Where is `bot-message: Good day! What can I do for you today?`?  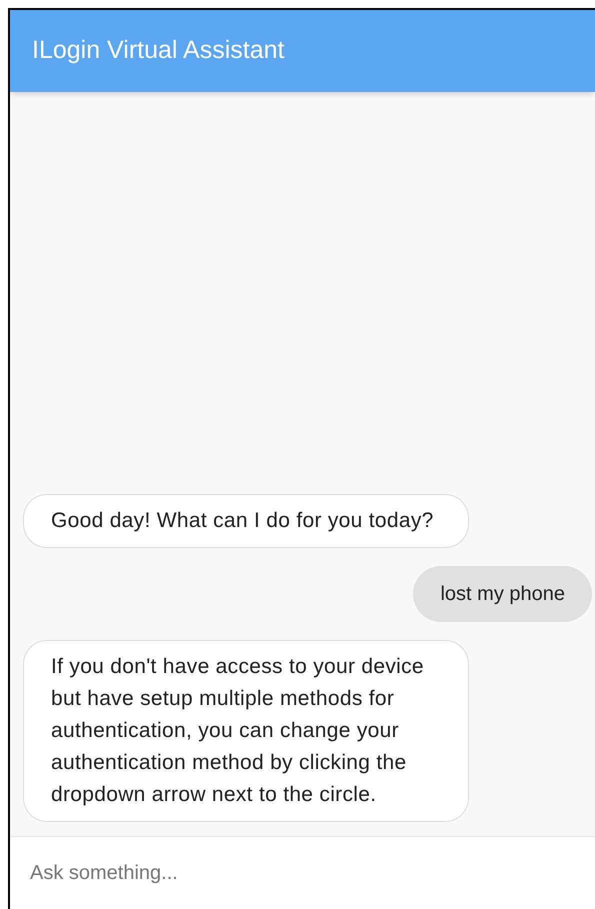 bot-message: Good day! What can I do for you today? is located at coordinates (246, 521).